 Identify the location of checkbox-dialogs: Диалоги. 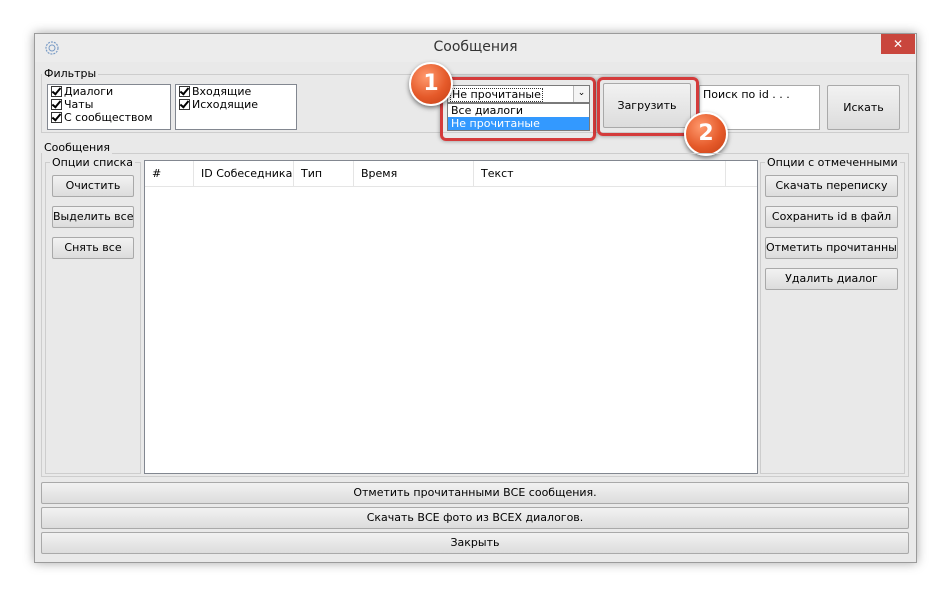
(109, 91).